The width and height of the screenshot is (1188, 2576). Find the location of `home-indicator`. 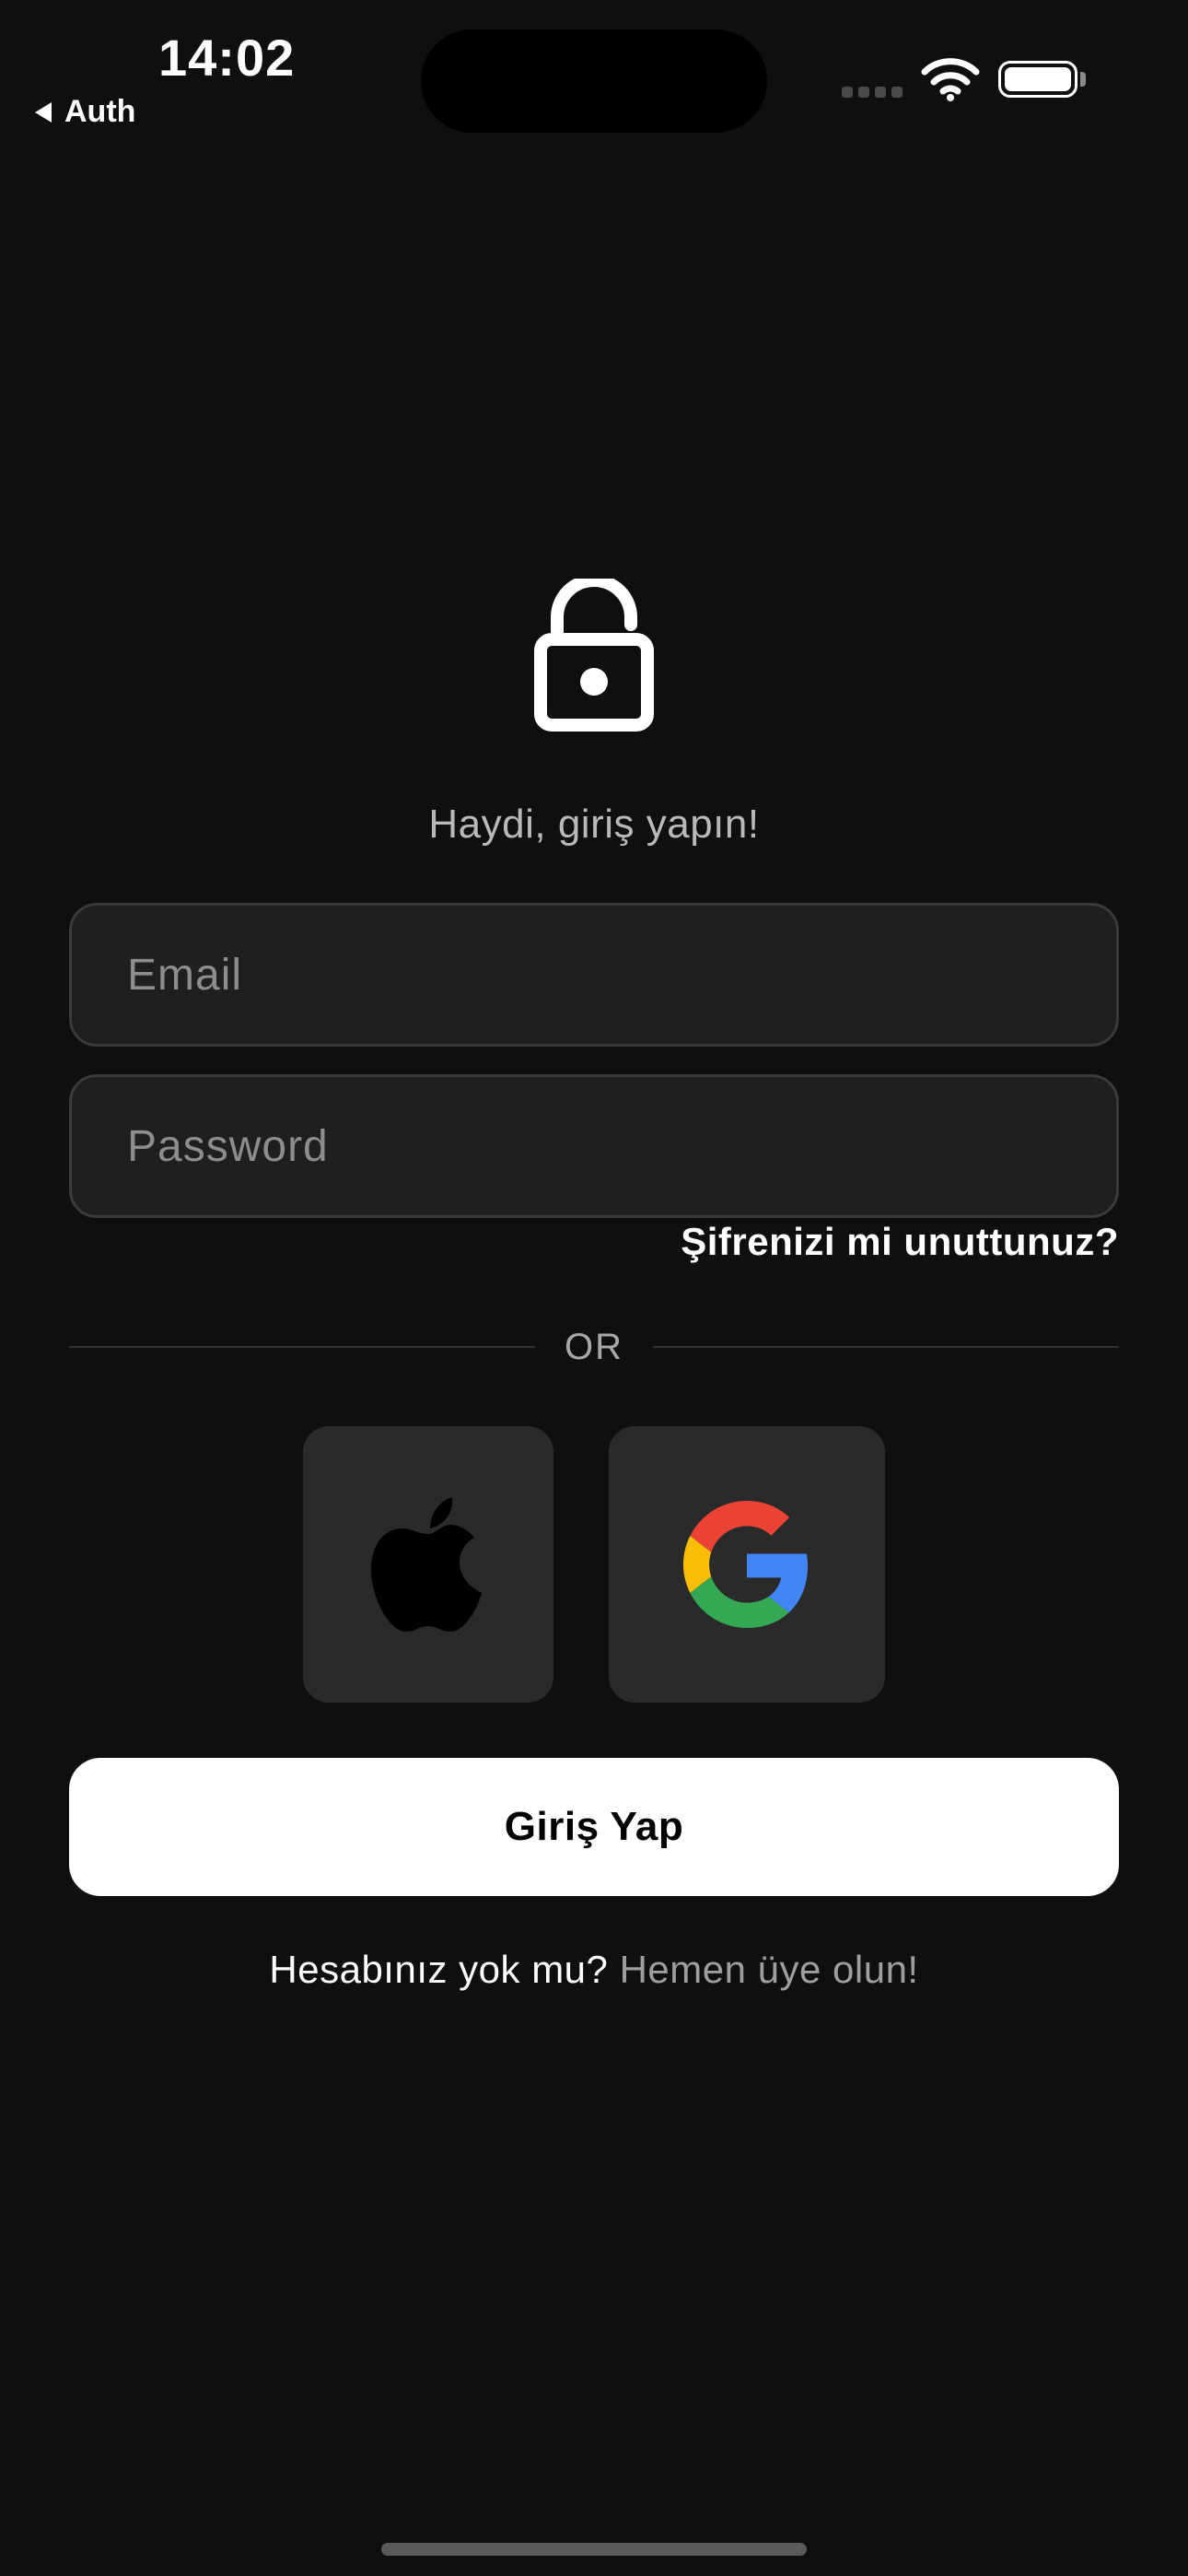

home-indicator is located at coordinates (594, 2549).